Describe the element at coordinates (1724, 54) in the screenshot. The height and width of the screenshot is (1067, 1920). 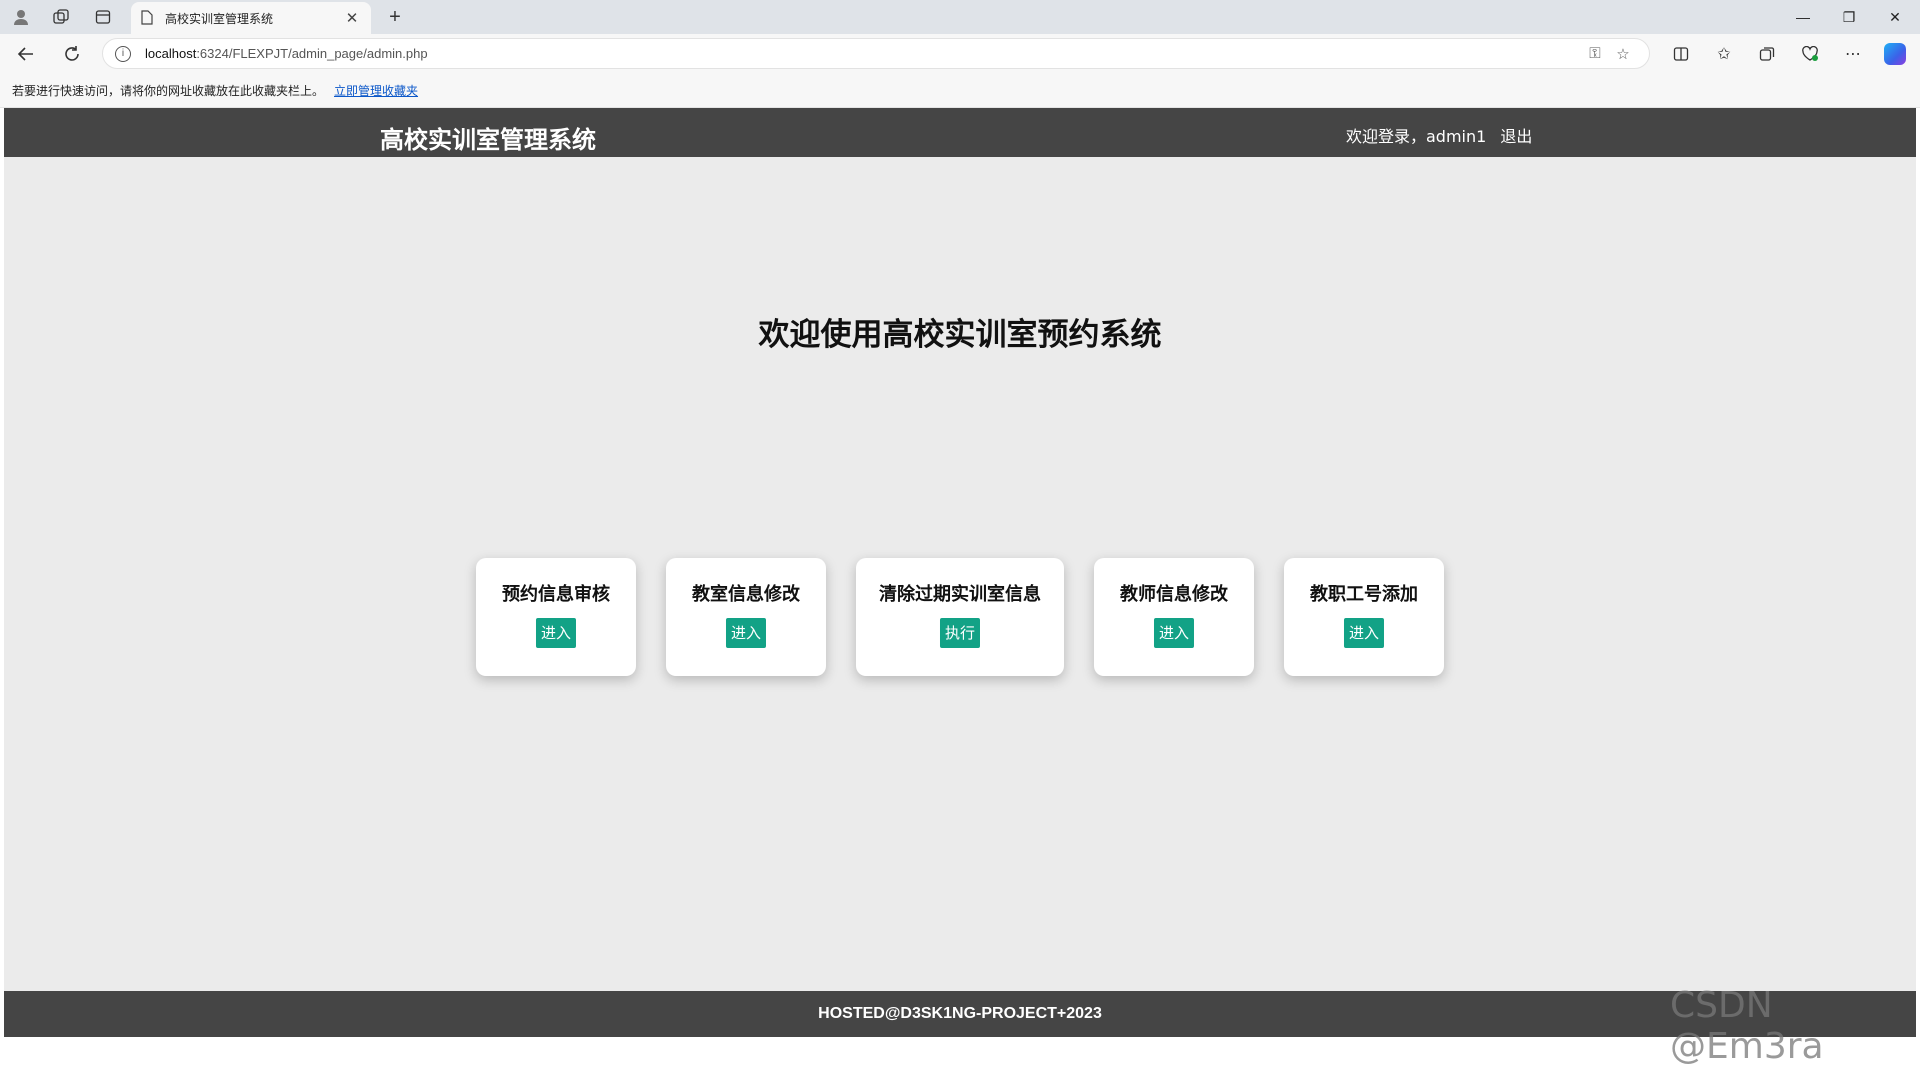
I see `favorites-icon: ✩` at that location.